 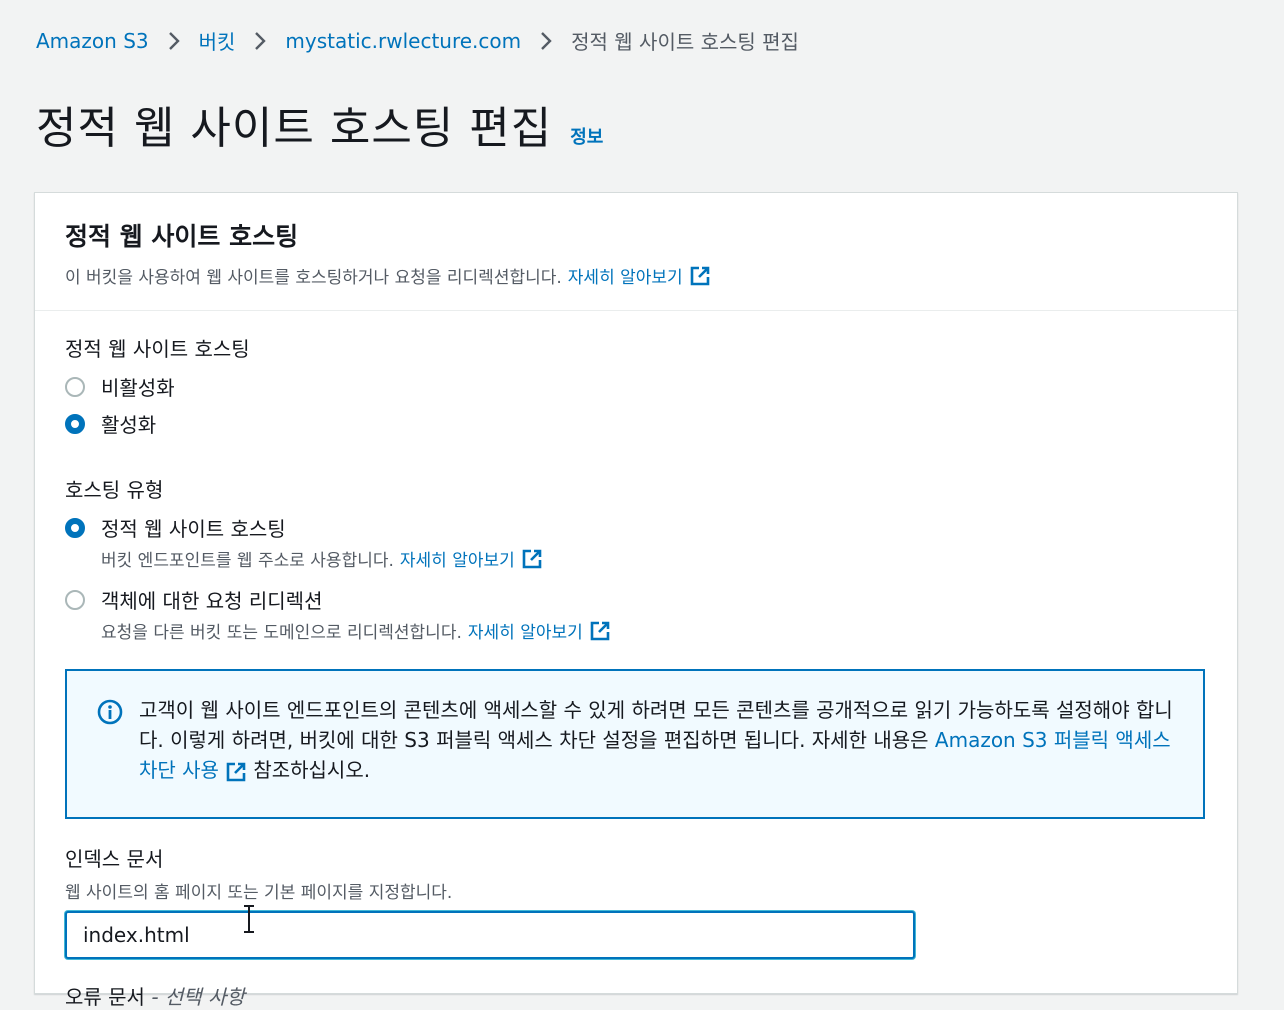 What do you see at coordinates (212, 601) in the screenshot?
I see `radio-redirect-label: 객체에 대한 요청 리디렉션` at bounding box center [212, 601].